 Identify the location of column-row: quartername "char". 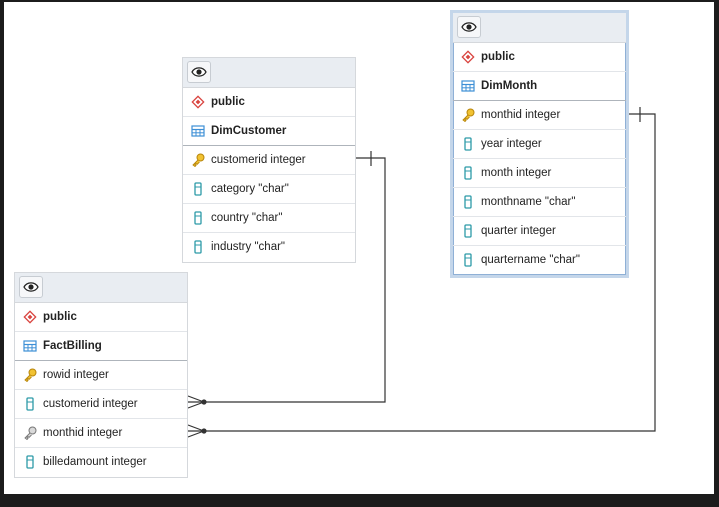
(539, 260).